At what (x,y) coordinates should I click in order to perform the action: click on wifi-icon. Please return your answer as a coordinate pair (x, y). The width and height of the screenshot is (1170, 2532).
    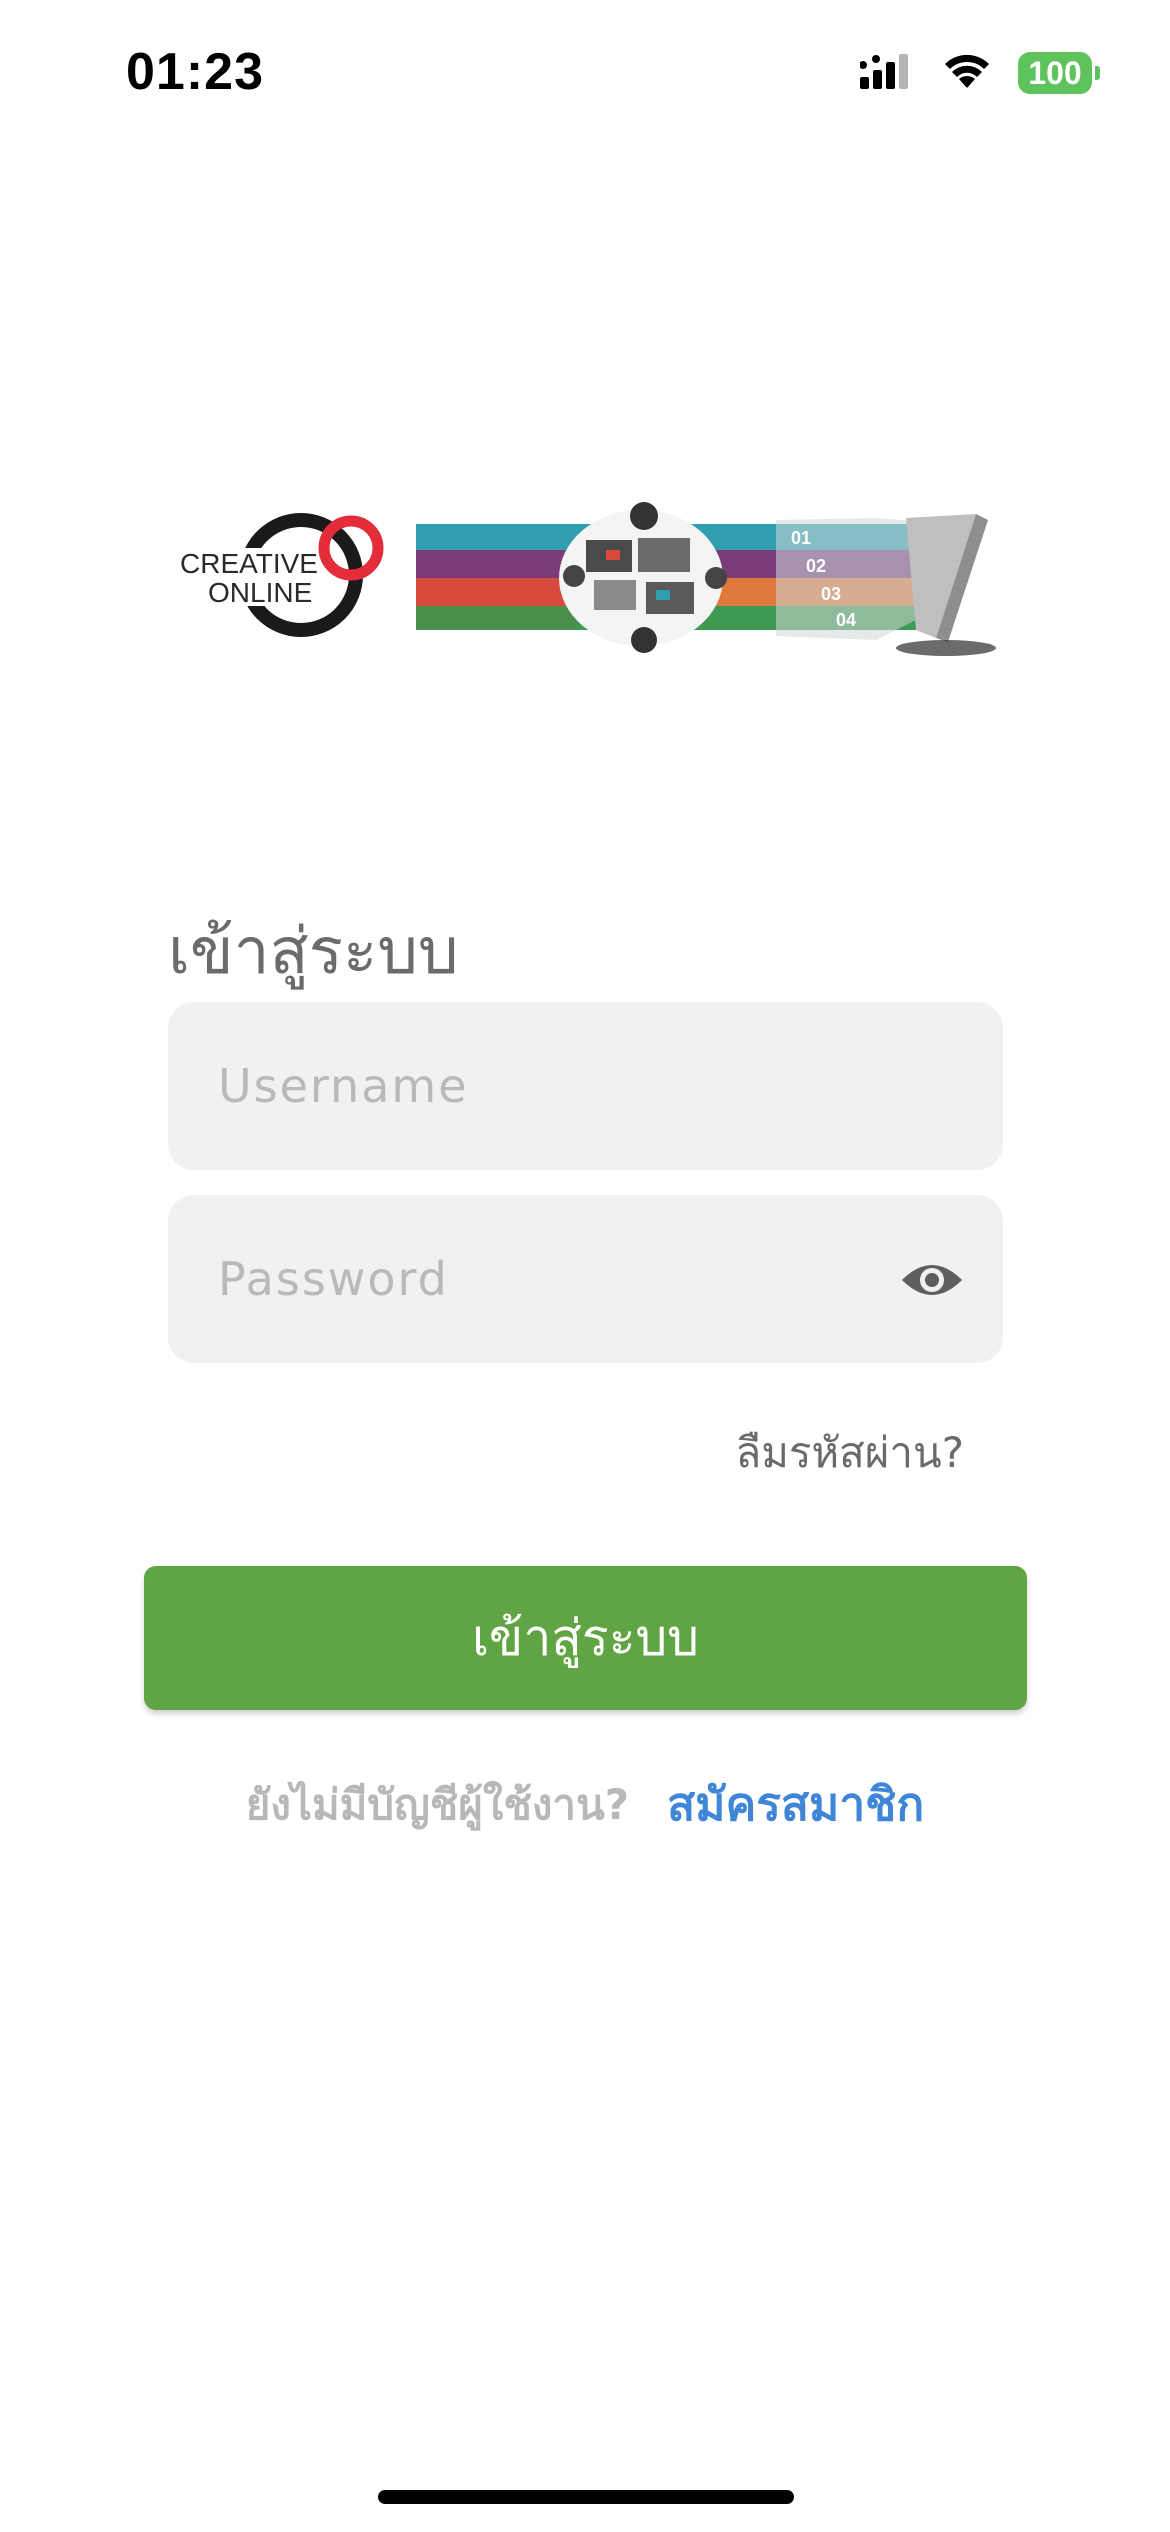
    Looking at the image, I should click on (967, 73).